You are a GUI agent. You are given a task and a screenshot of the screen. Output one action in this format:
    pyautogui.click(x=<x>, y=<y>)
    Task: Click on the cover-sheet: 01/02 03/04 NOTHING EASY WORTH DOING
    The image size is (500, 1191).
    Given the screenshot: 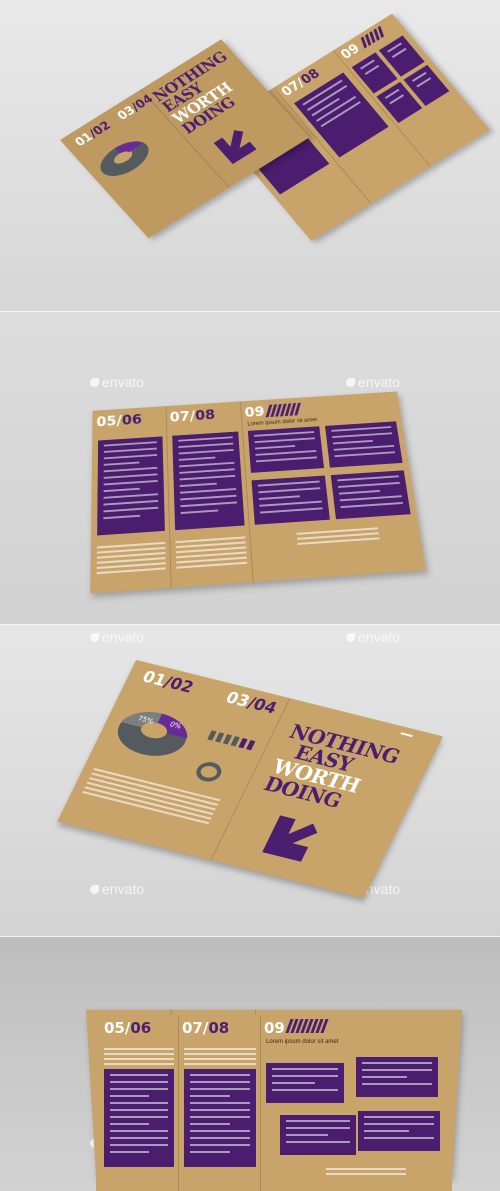 What is the action you would take?
    pyautogui.click(x=185, y=139)
    